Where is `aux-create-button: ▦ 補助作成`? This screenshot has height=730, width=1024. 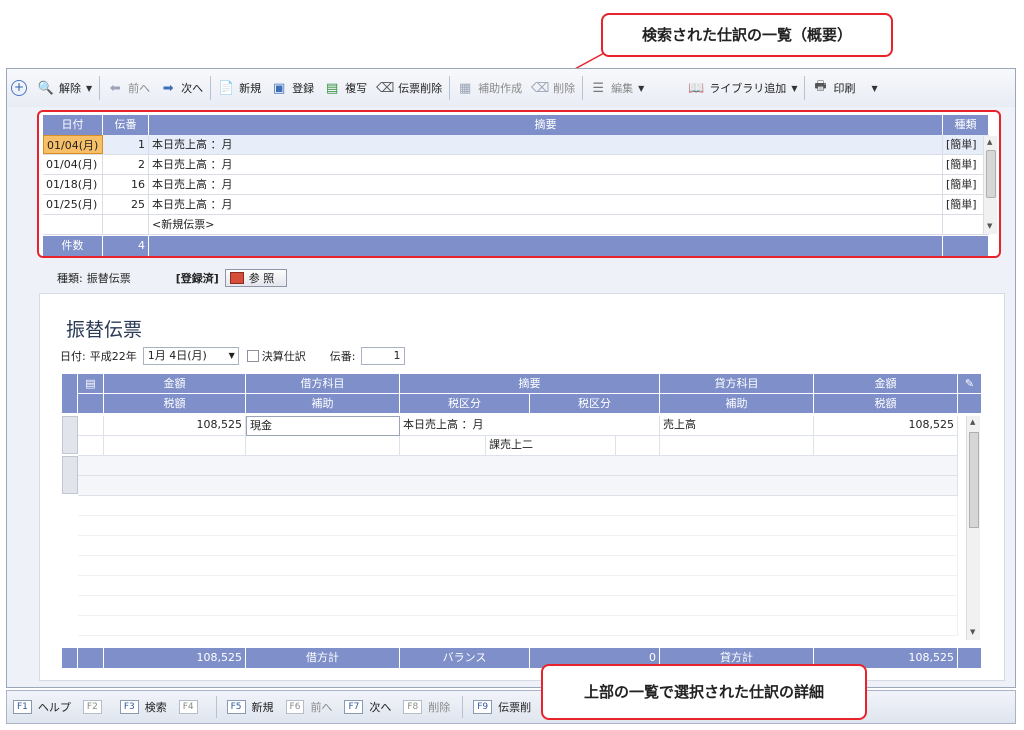 aux-create-button: ▦ 補助作成 is located at coordinates (489, 88).